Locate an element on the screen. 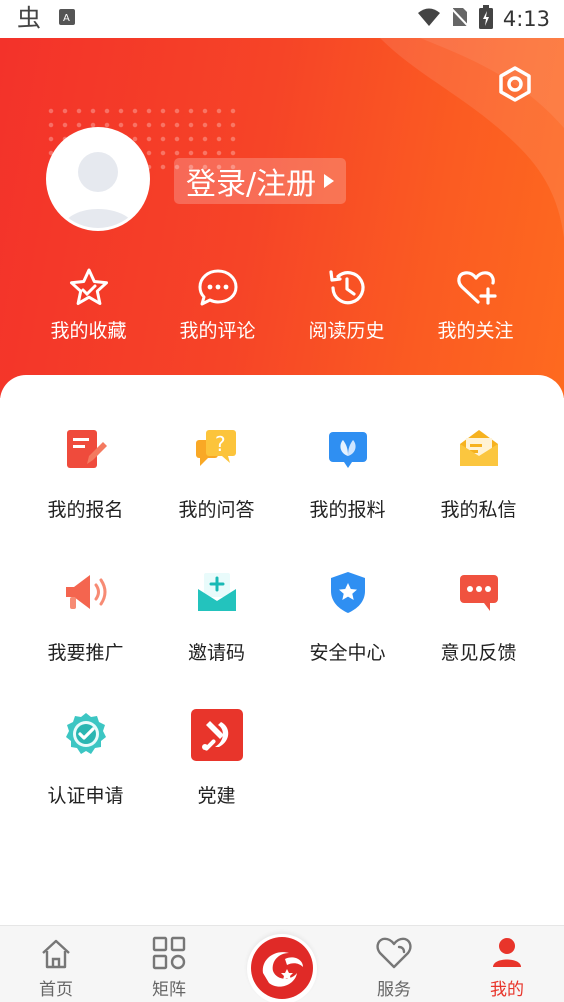  service-label: 党建 is located at coordinates (216, 796).